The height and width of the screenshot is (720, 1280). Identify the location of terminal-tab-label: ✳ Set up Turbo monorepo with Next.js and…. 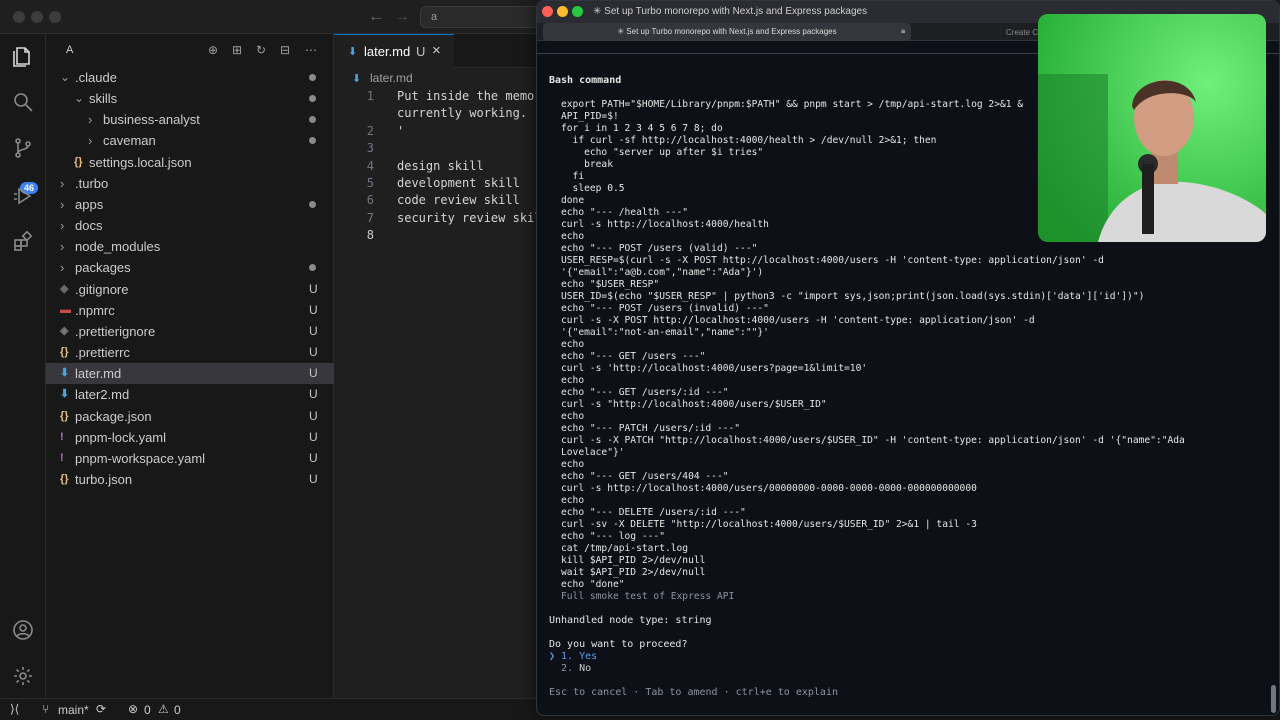
(727, 31).